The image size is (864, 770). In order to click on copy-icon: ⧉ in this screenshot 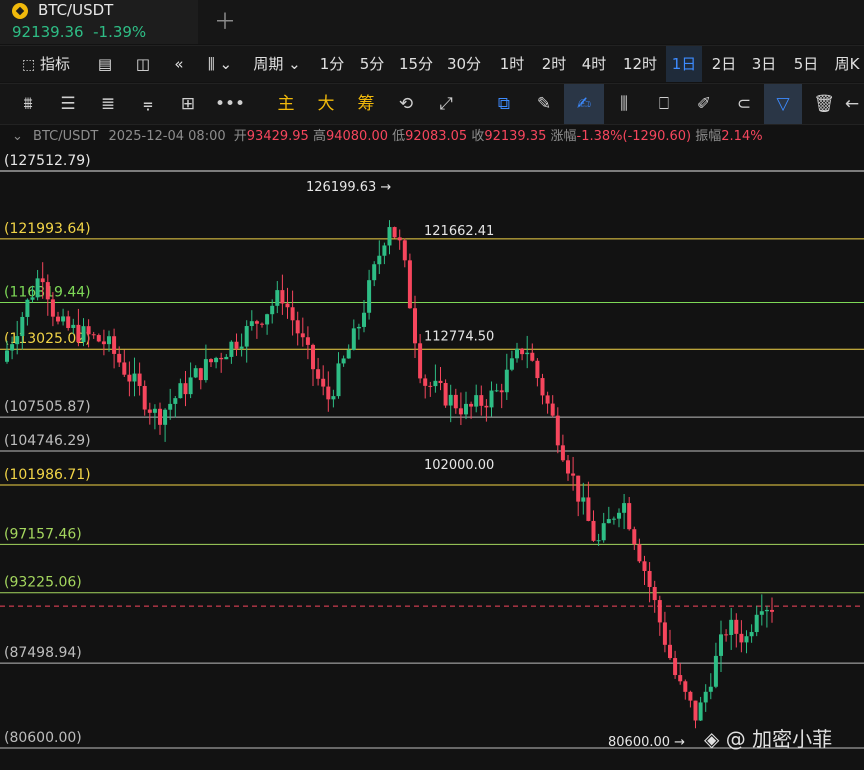, I will do `click(504, 104)`.